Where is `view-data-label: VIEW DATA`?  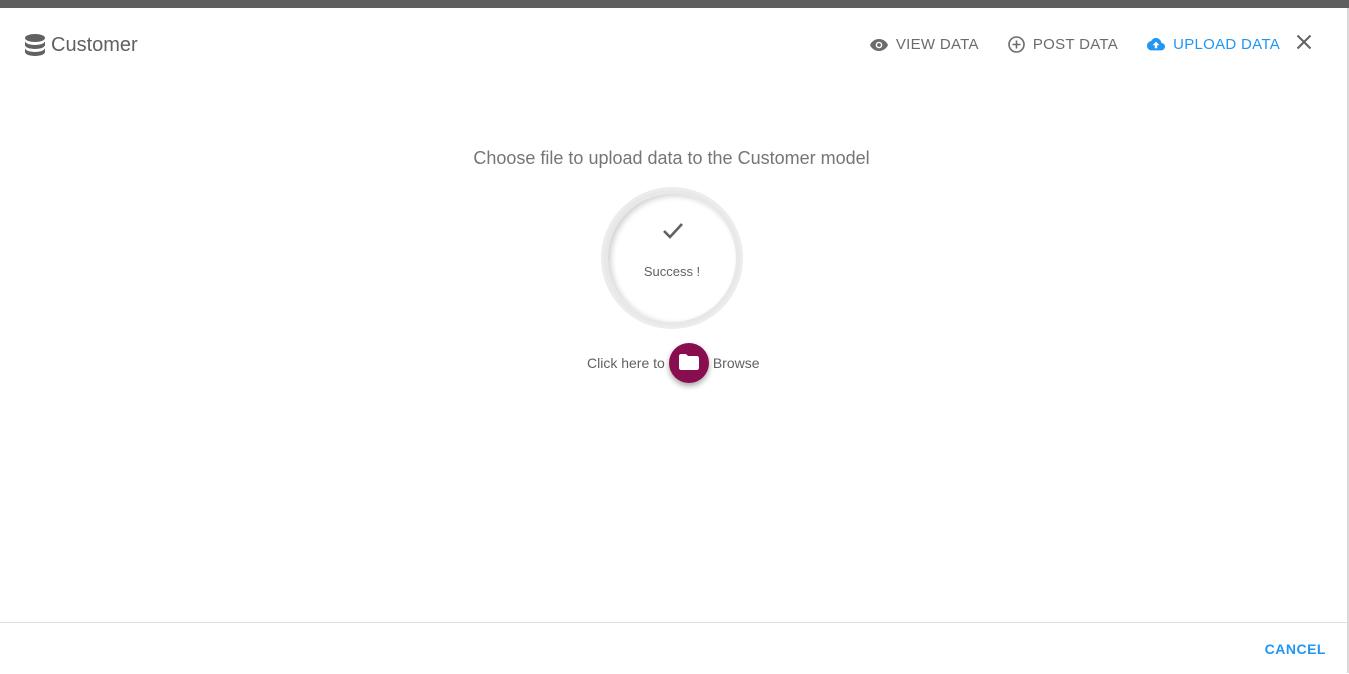 view-data-label: VIEW DATA is located at coordinates (937, 44).